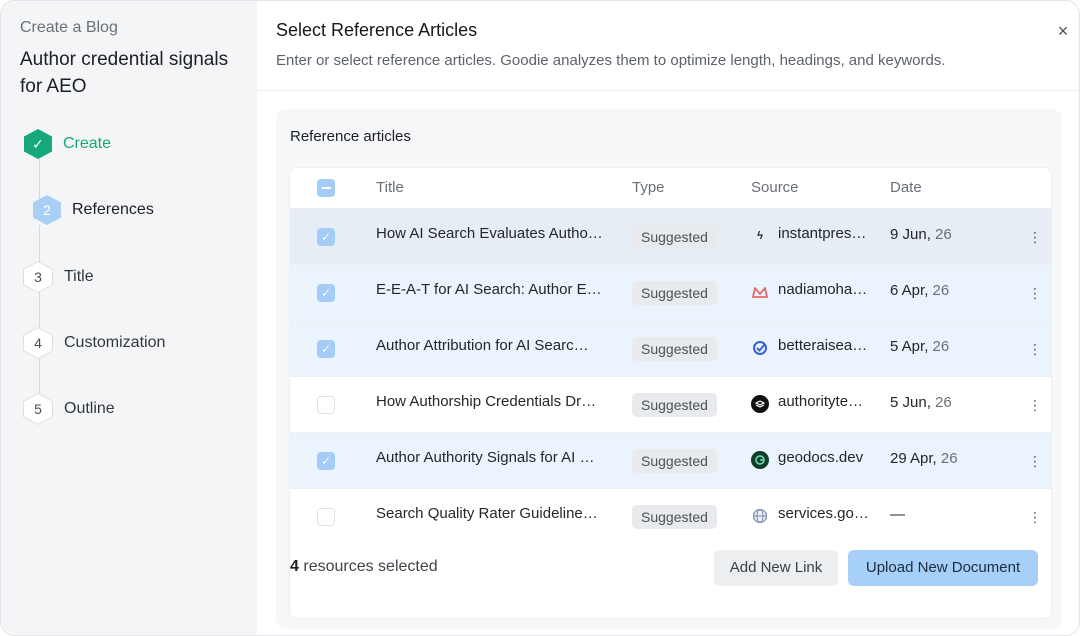 The width and height of the screenshot is (1080, 636). Describe the element at coordinates (921, 234) in the screenshot. I see `article-date: 9 Jun, 26` at that location.